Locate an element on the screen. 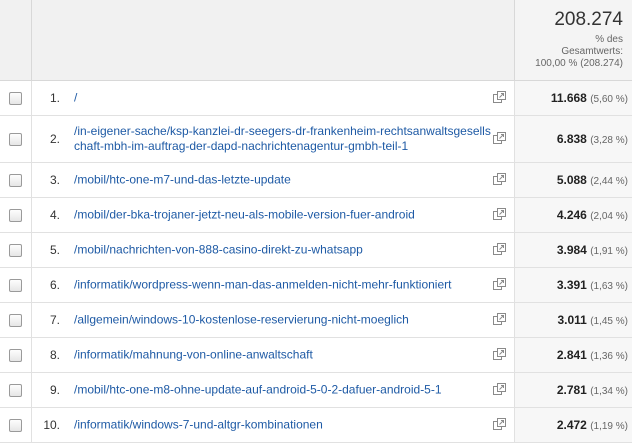  metric-cell: 4.246 (2,04 %) is located at coordinates (573, 215).